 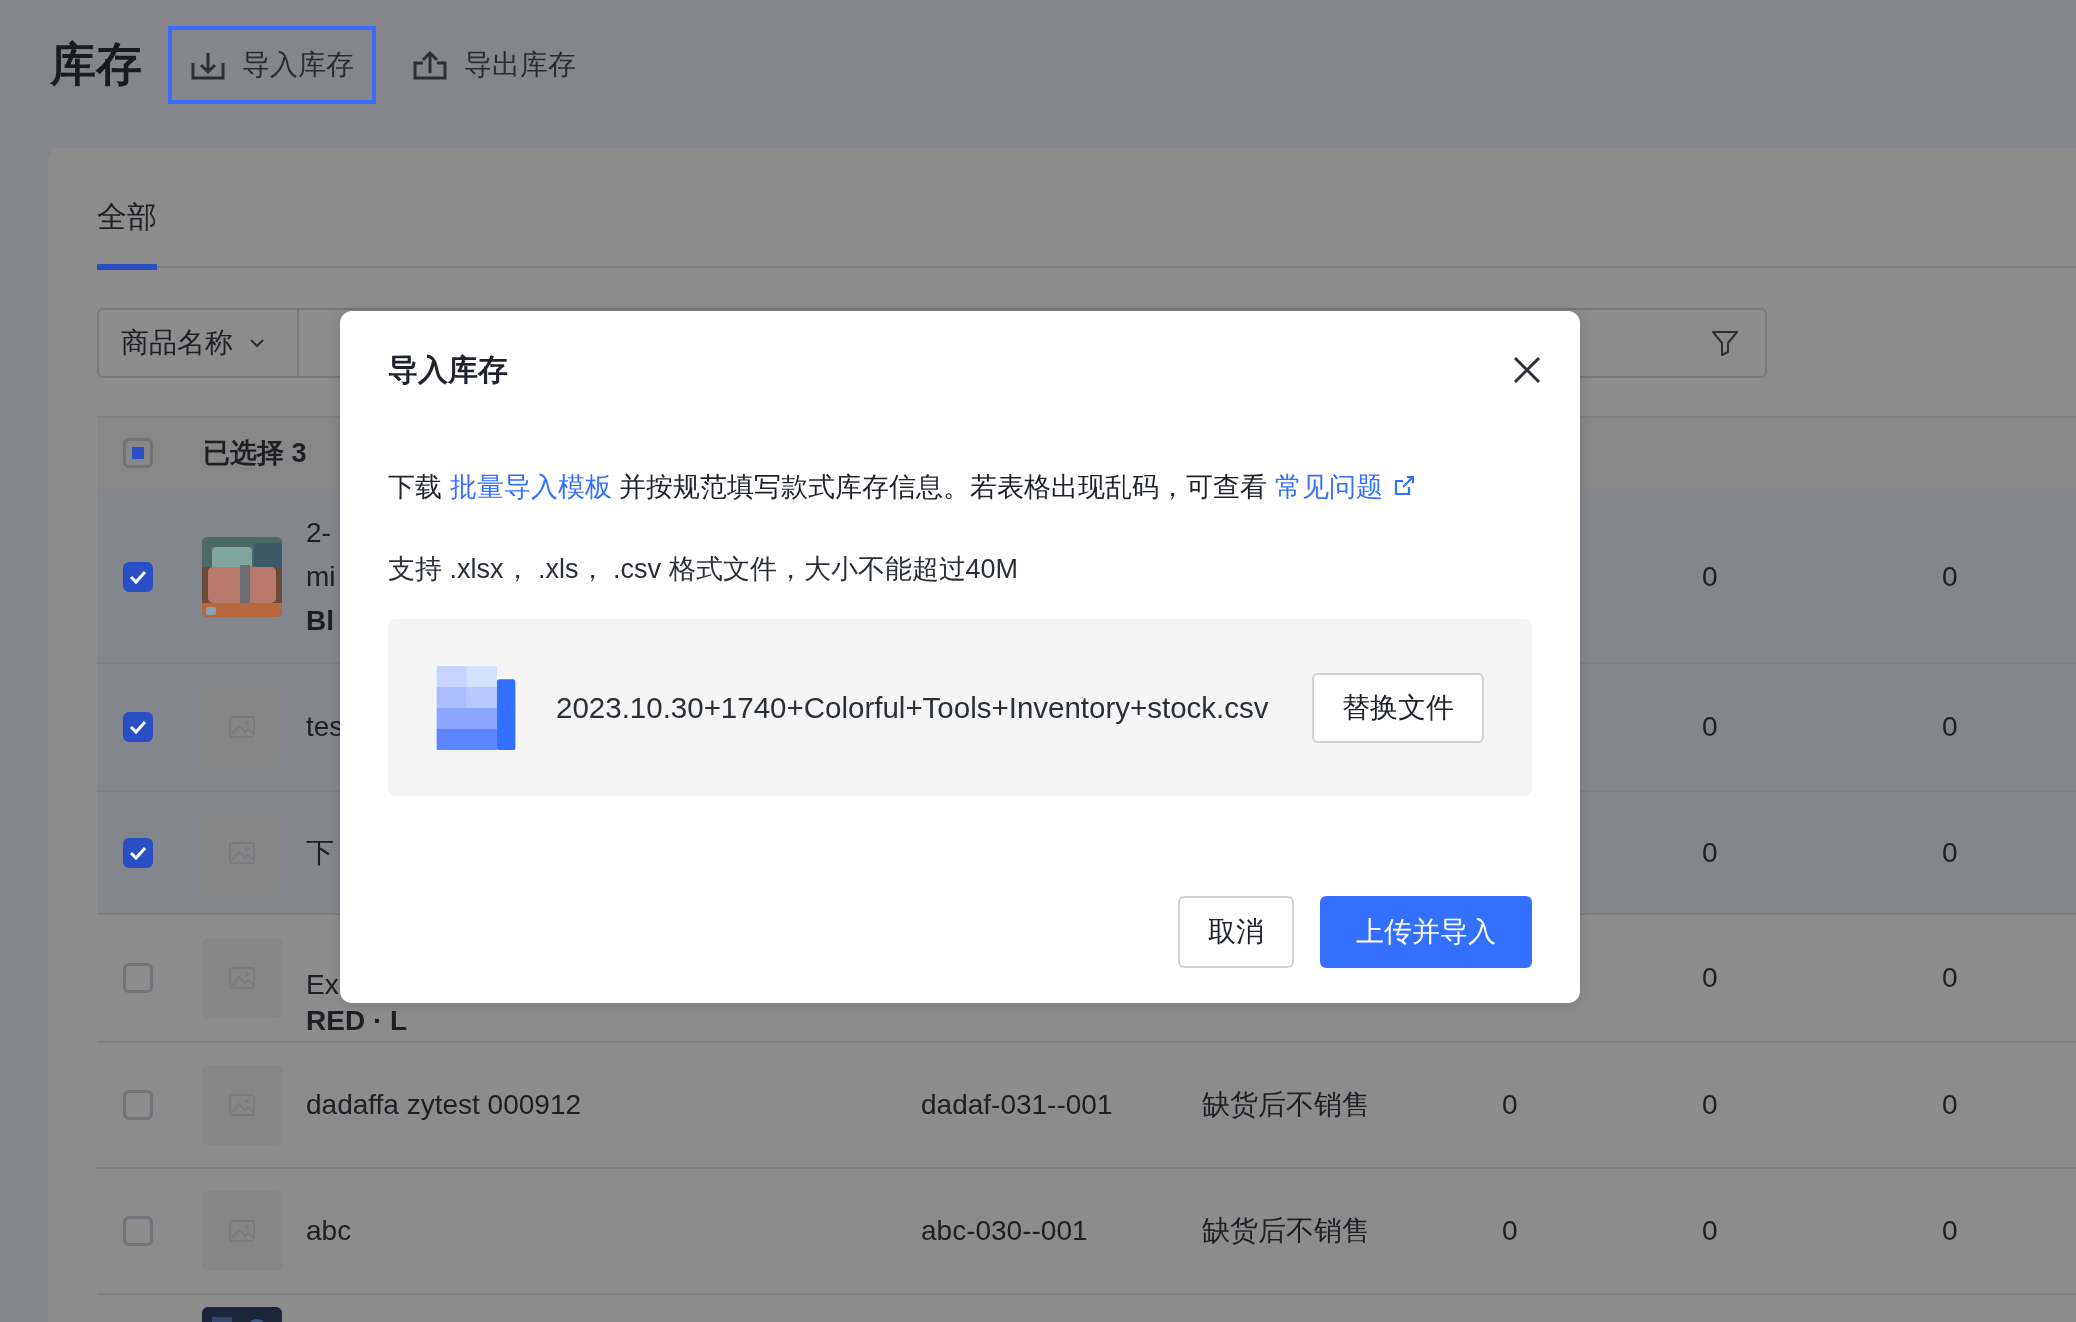 I want to click on product-name: mi, so click(x=321, y=576).